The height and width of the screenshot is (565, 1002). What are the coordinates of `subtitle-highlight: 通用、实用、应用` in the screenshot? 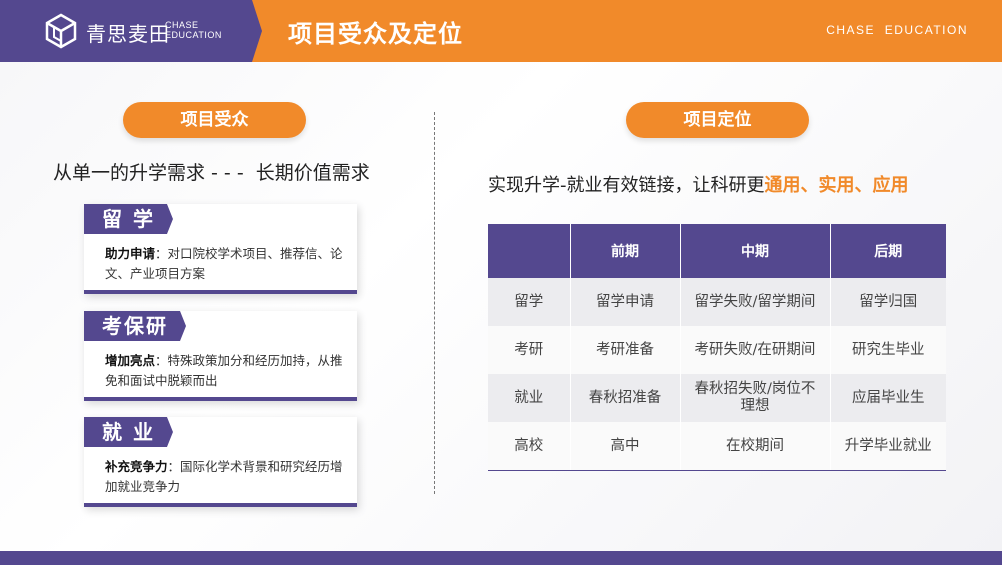 It's located at (836, 185).